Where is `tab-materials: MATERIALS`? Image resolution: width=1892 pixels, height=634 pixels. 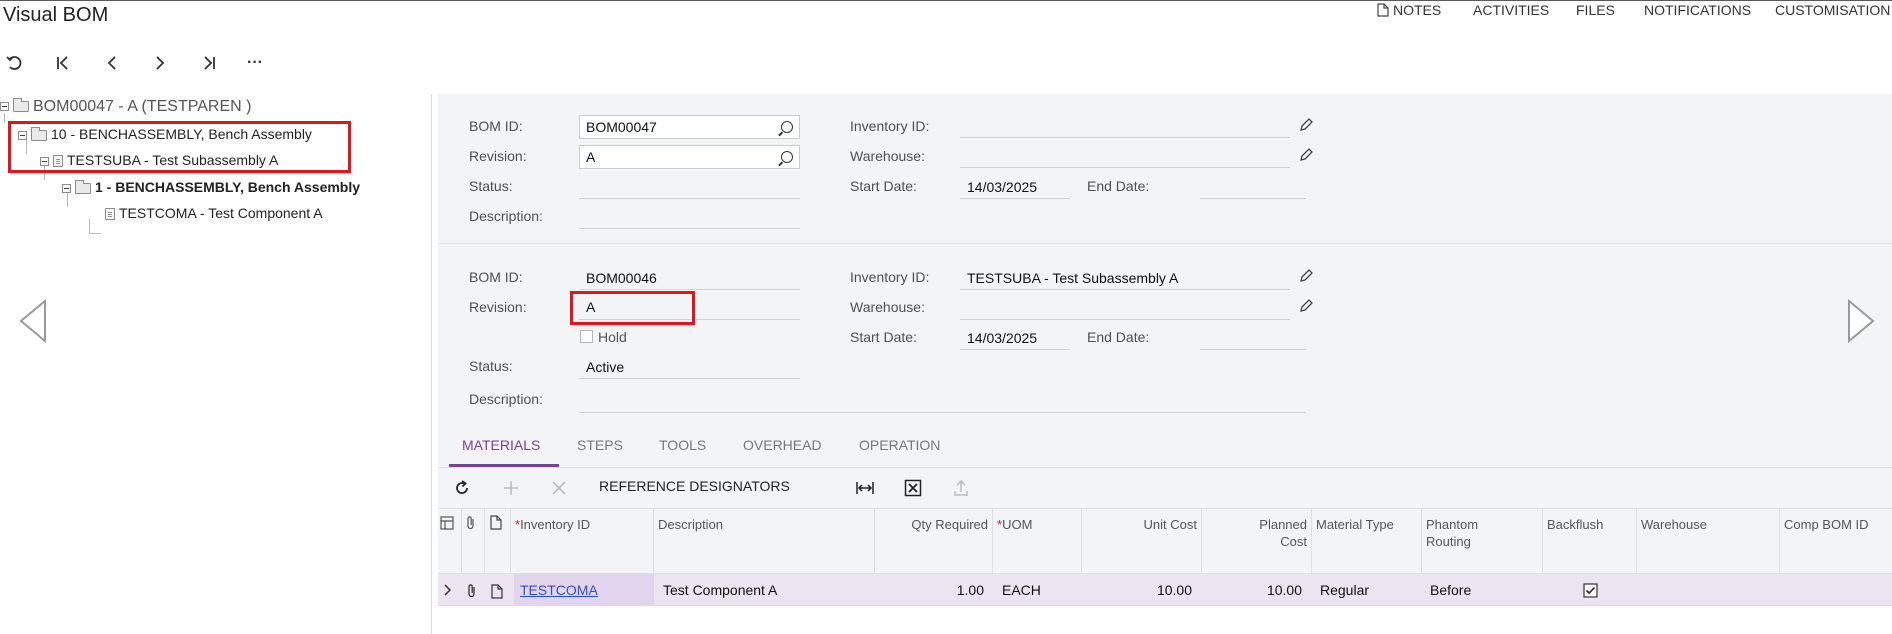 tab-materials: MATERIALS is located at coordinates (501, 445).